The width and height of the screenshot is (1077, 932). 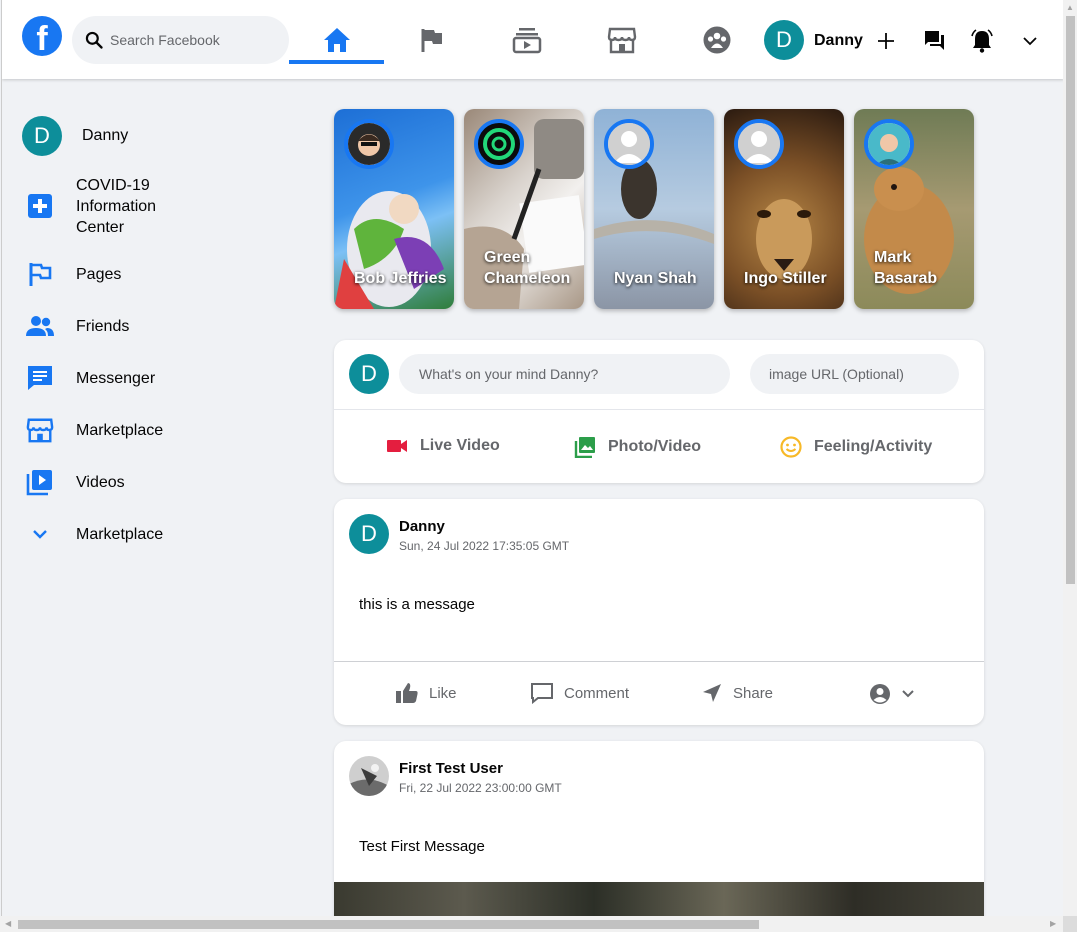 I want to click on header-user-name: Danny, so click(x=838, y=41).